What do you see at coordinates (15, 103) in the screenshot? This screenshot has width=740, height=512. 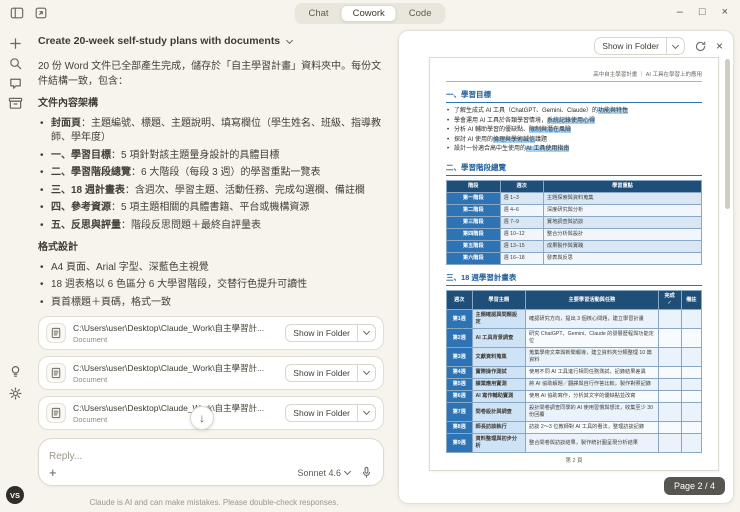 I see `projects-icon` at bounding box center [15, 103].